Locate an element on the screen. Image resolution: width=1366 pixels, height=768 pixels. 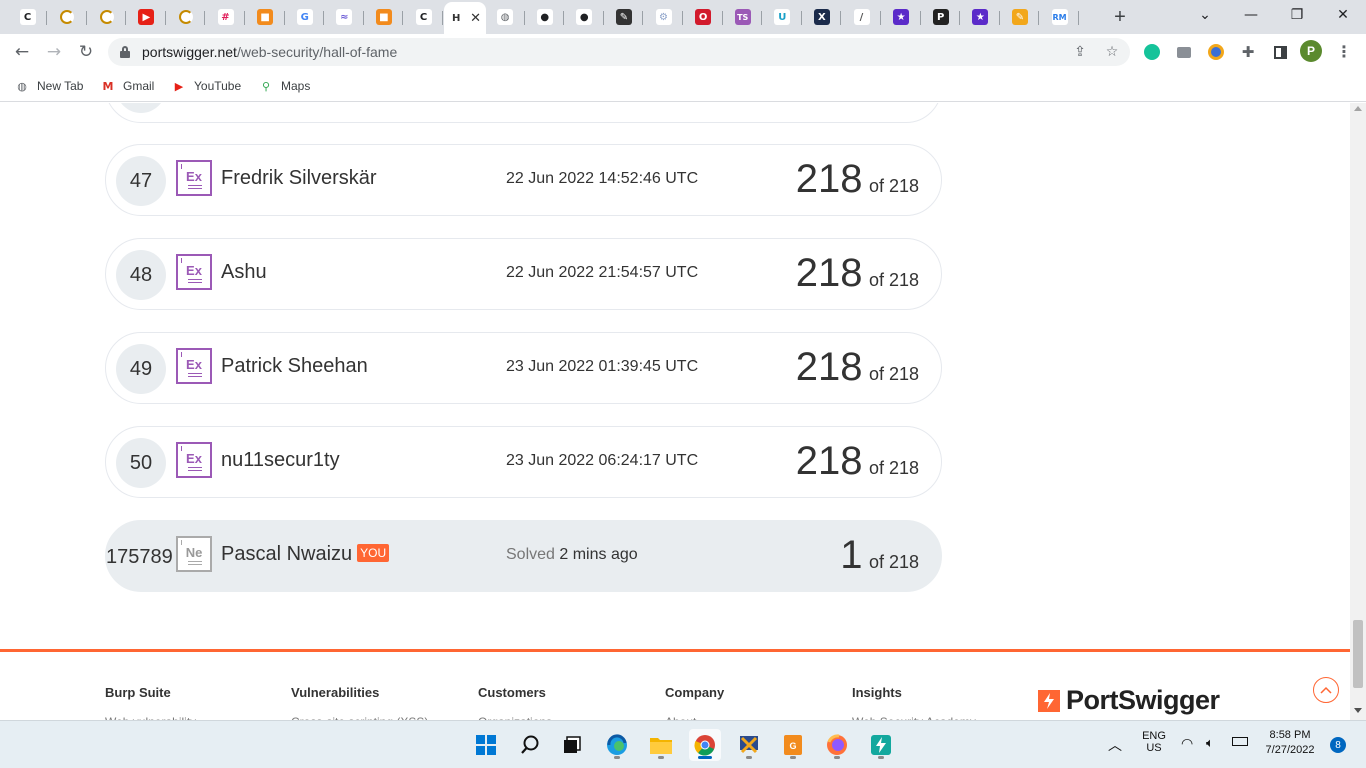
share-icon: ⇪ is located at coordinates (1080, 52).